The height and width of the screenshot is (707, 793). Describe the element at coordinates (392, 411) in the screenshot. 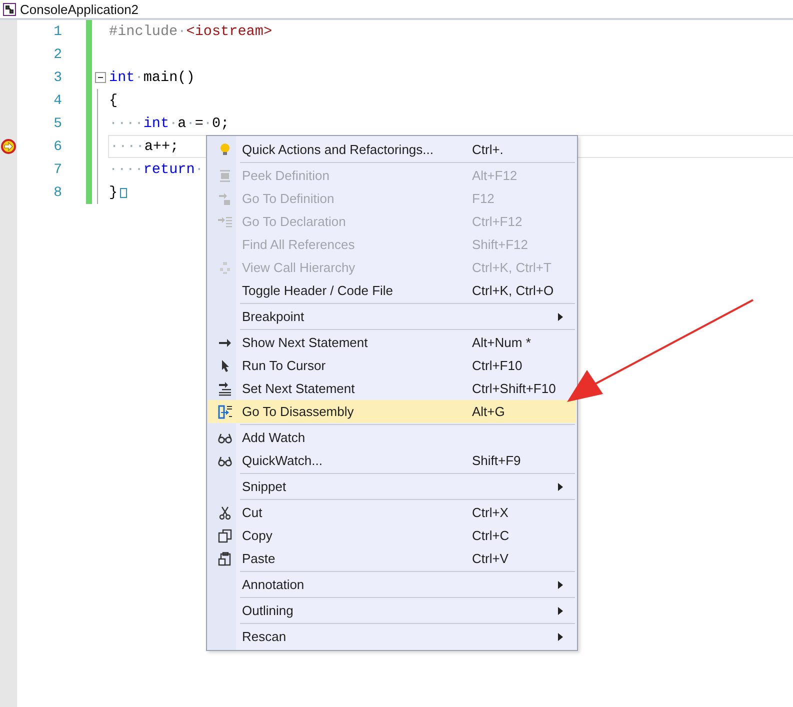

I see `menu-item: Go To Disassembly Alt+G` at that location.